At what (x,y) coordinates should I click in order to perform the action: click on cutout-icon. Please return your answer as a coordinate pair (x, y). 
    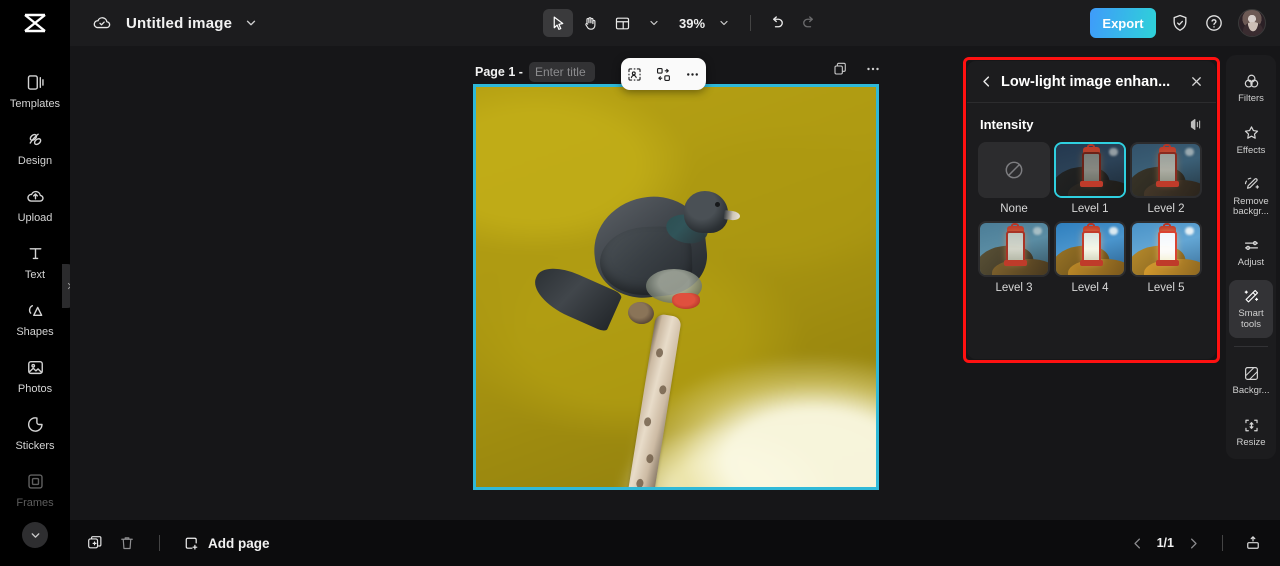
    Looking at the image, I should click on (634, 74).